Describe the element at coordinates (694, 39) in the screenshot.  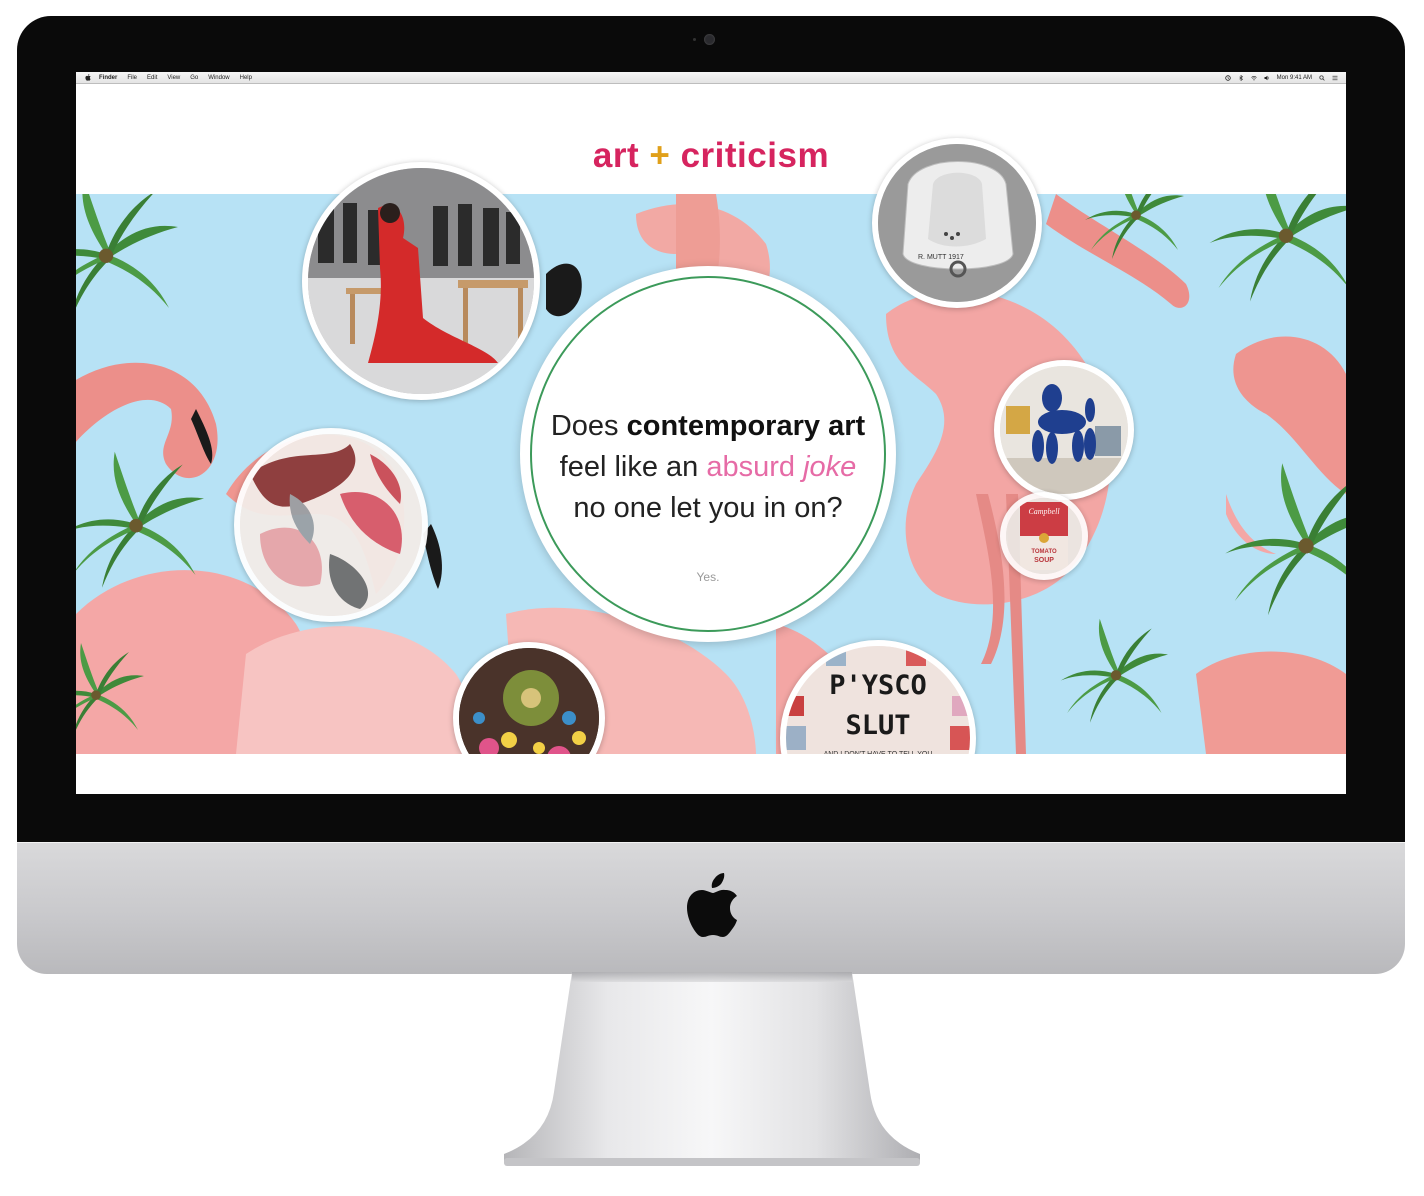
I see `camera-sensor-icon` at that location.